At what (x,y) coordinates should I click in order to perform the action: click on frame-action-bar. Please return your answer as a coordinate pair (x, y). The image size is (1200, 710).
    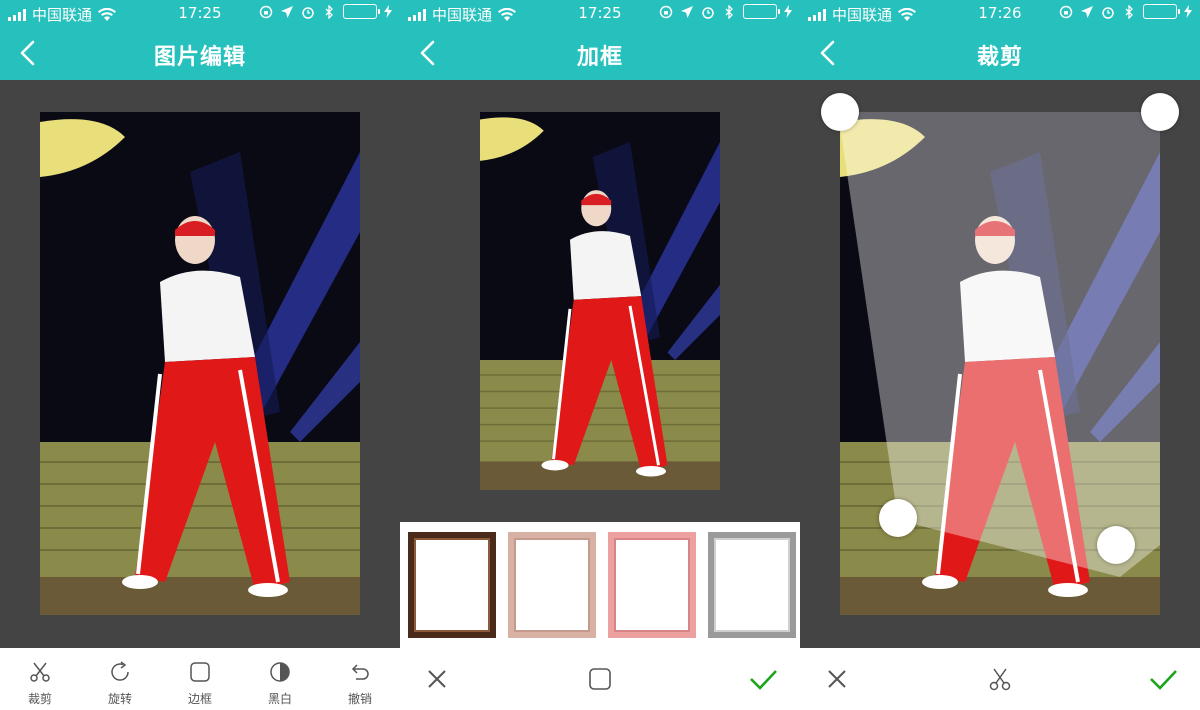
    Looking at the image, I should click on (600, 679).